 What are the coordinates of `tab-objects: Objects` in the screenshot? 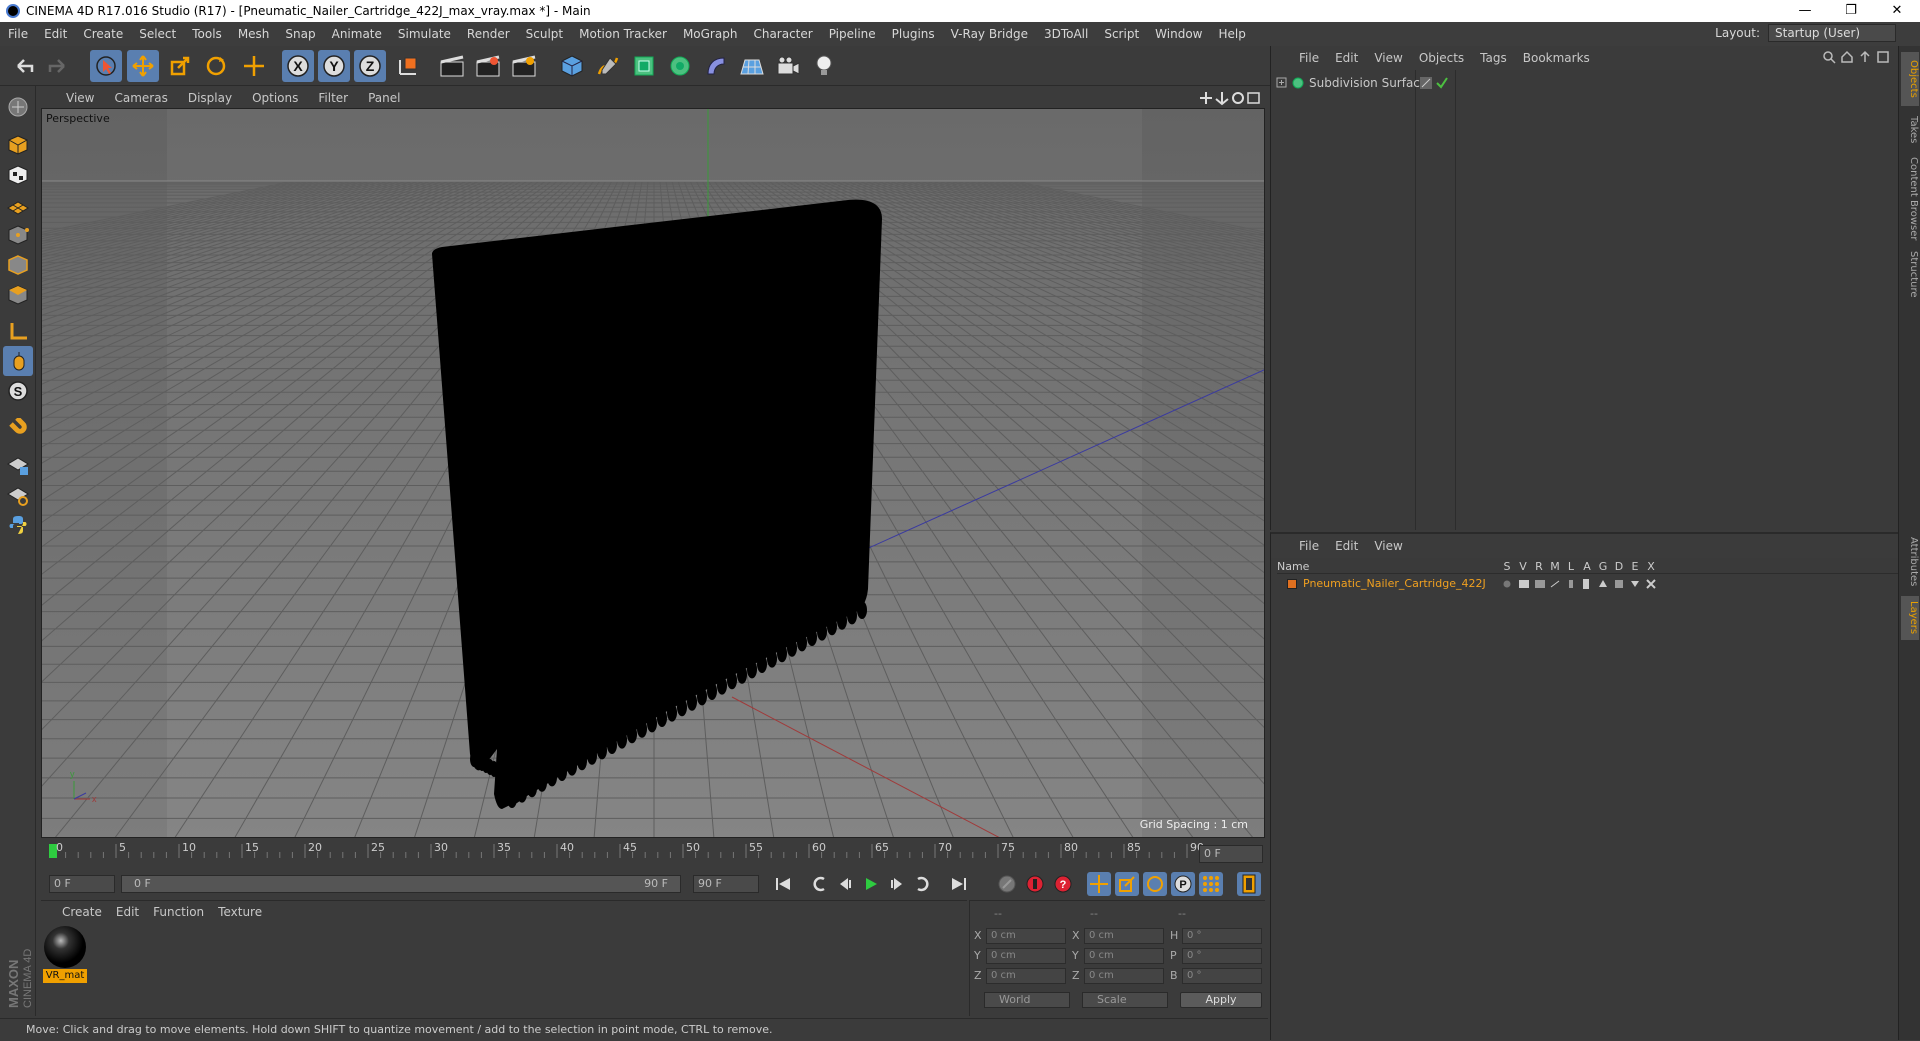 It's located at (1910, 79).